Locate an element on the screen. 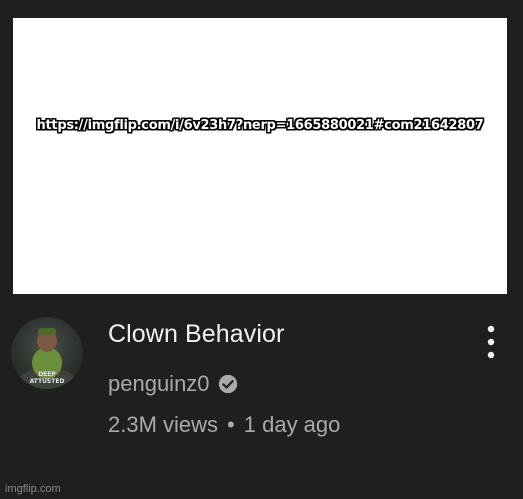  more-options-button is located at coordinates (491, 342).